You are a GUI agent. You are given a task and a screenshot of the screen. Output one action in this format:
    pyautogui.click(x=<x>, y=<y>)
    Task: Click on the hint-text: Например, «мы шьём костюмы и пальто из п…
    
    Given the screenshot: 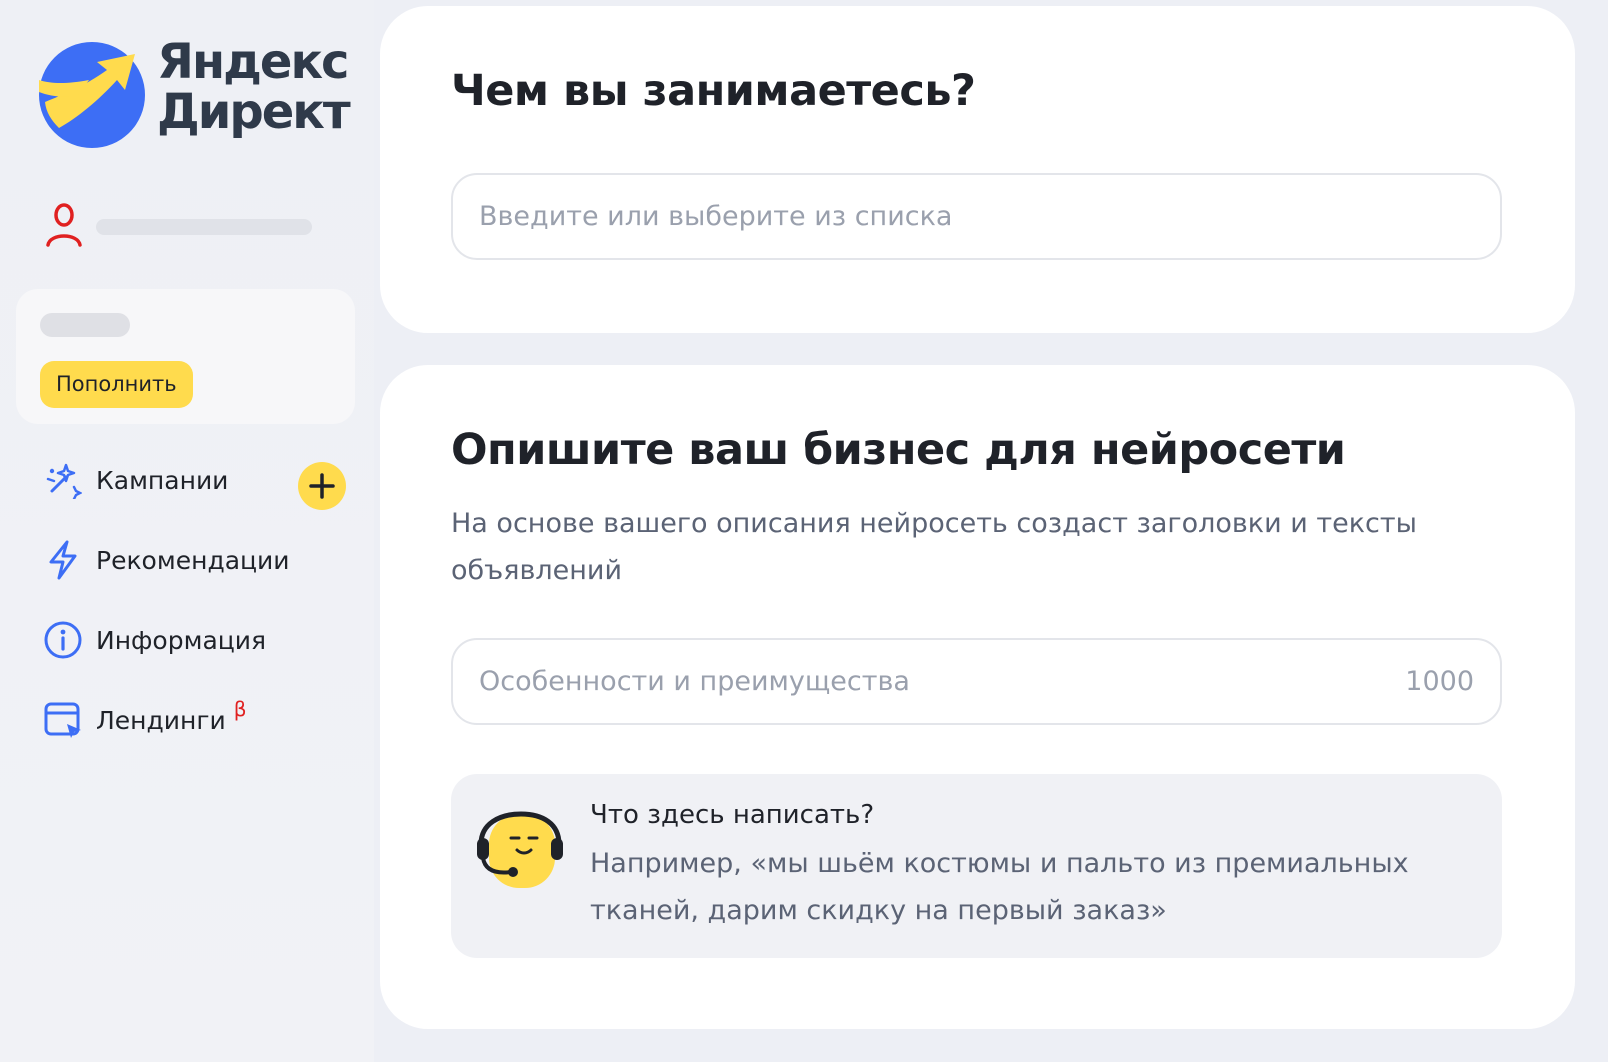 What is the action you would take?
    pyautogui.click(x=999, y=887)
    